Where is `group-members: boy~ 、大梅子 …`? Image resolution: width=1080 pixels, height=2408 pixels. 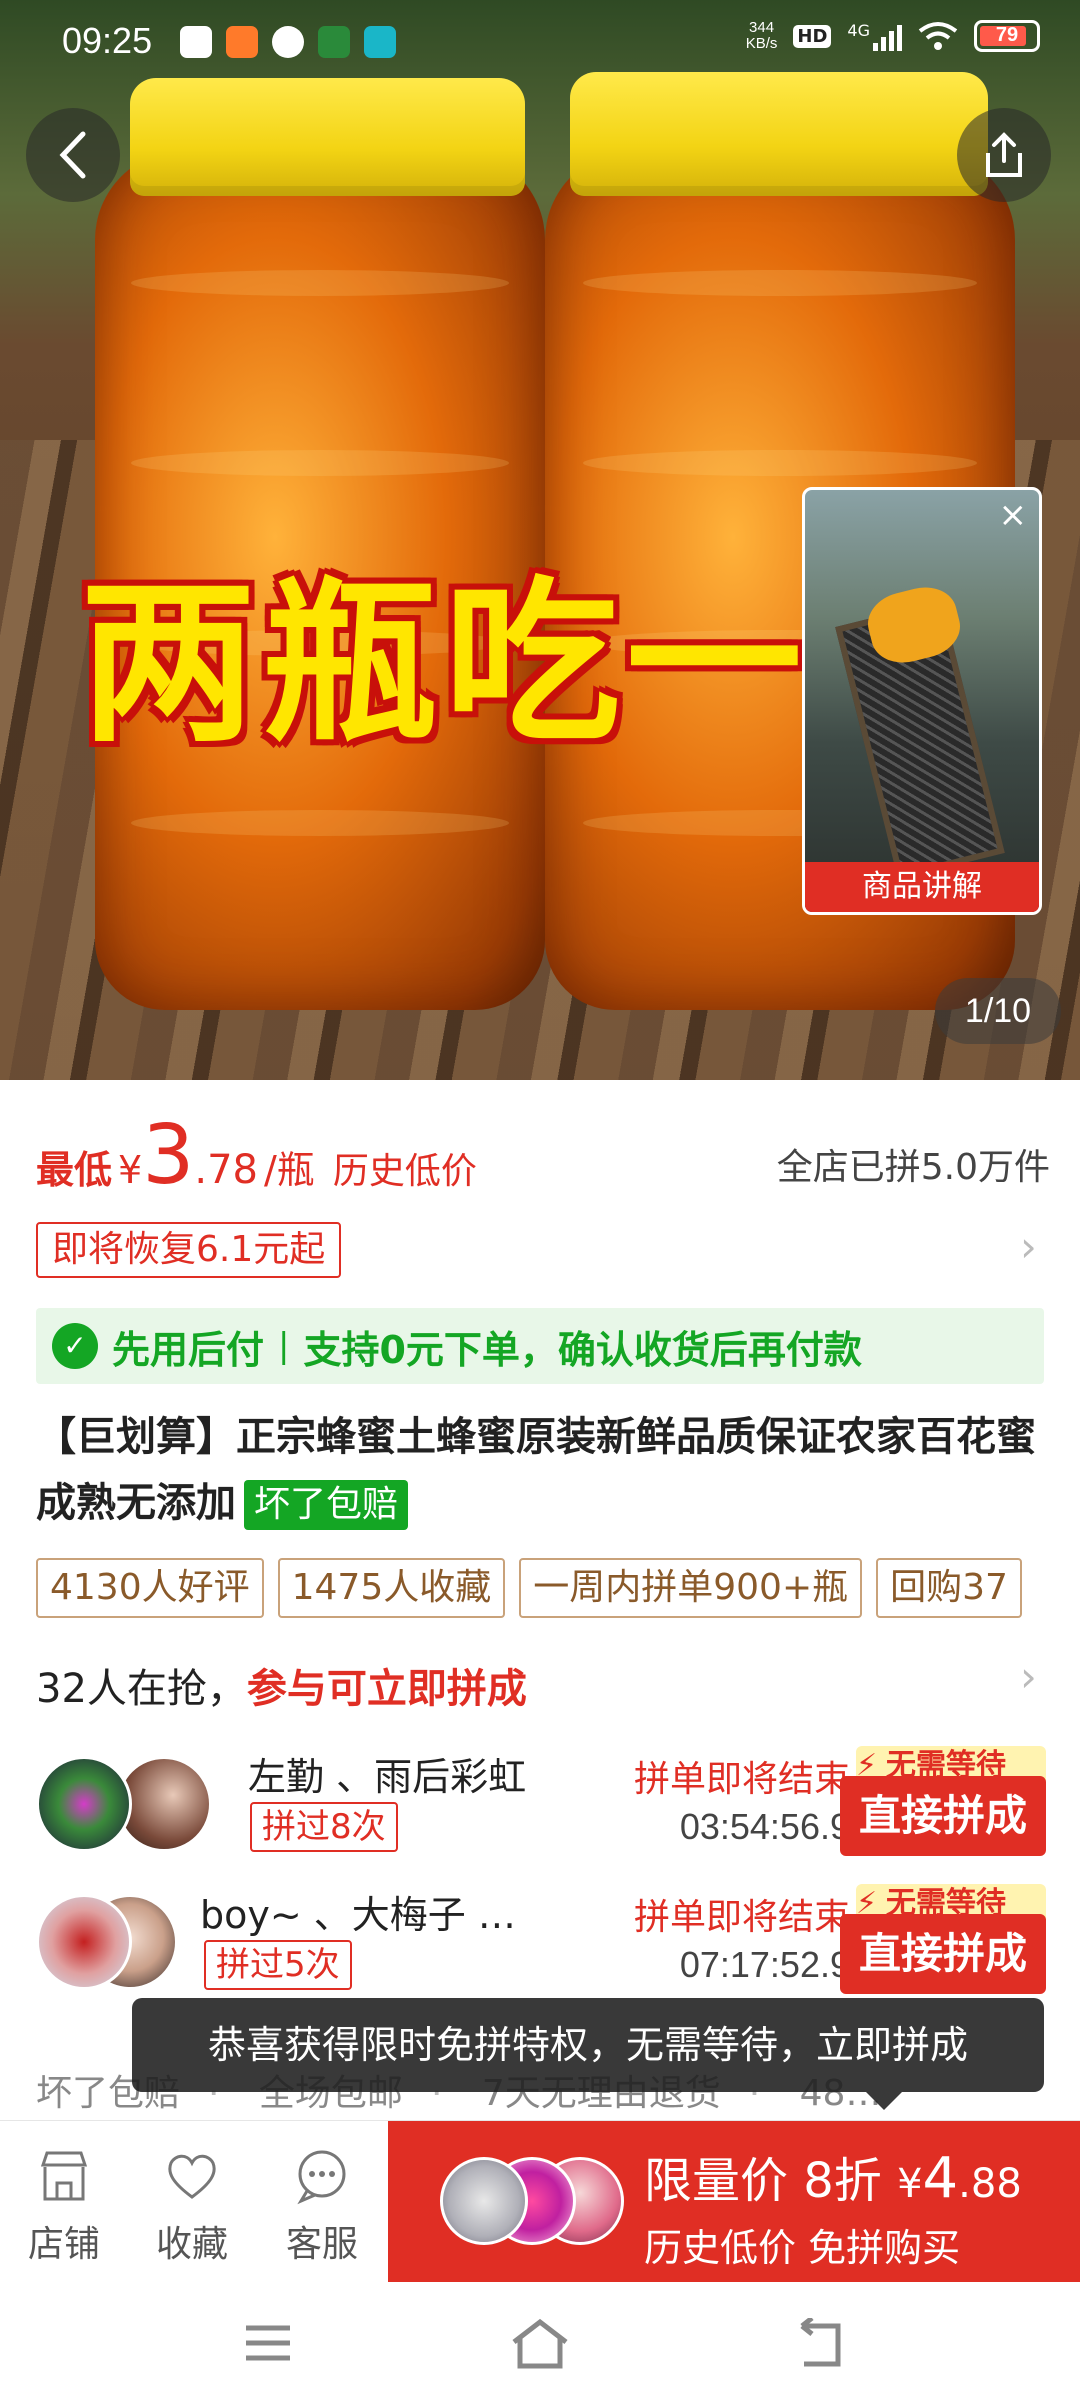 group-members: boy~ 、大梅子 … is located at coordinates (358, 1915).